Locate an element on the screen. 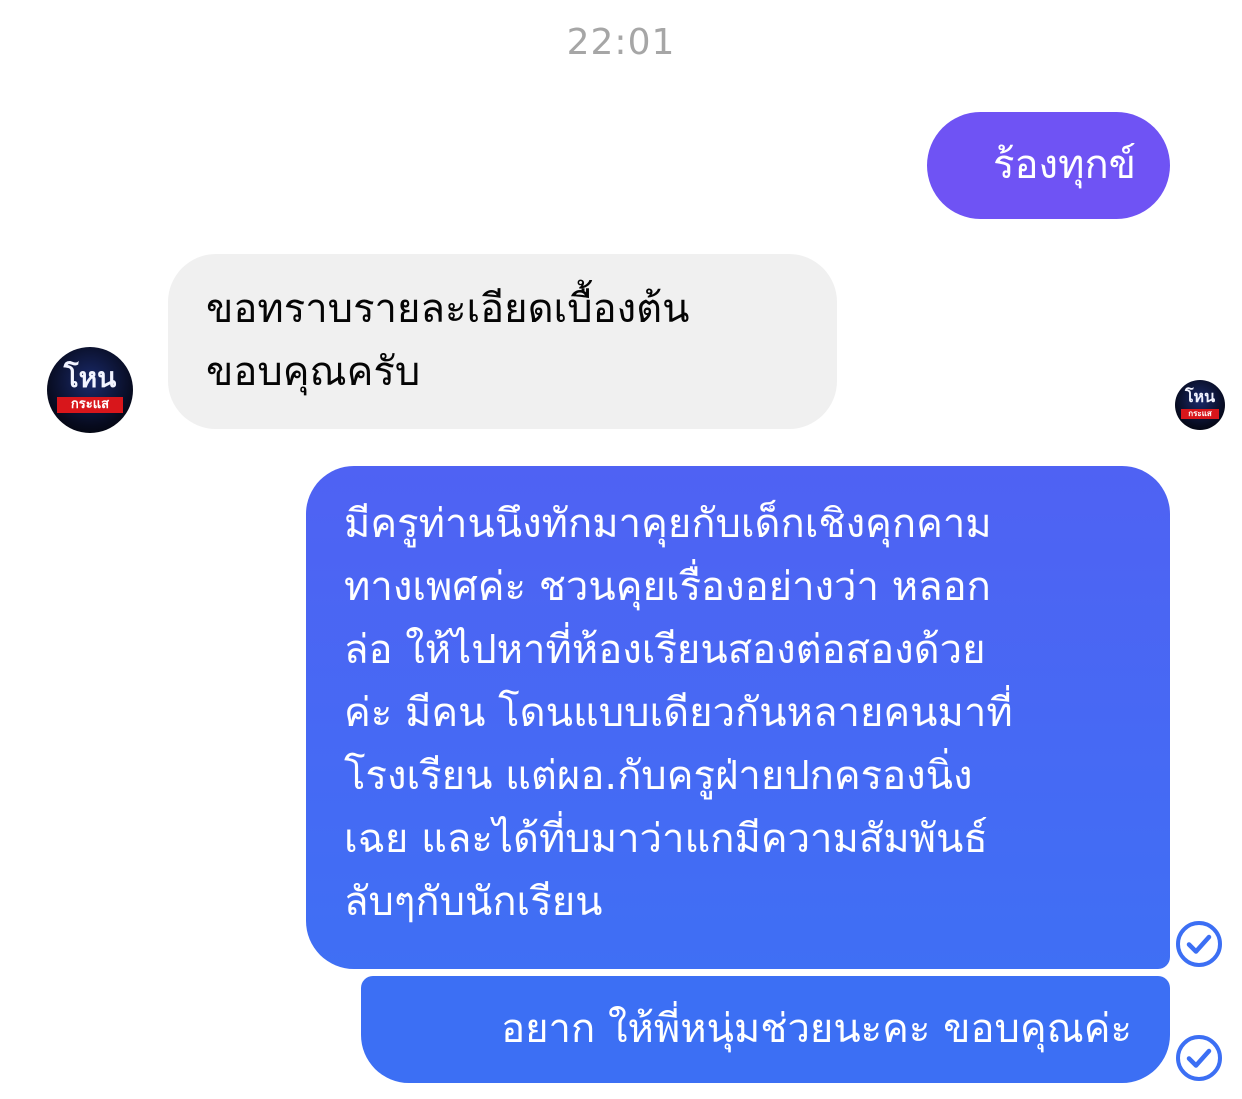 This screenshot has height=1099, width=1242. seen-avatar-icon: โหน กระแส is located at coordinates (1200, 405).